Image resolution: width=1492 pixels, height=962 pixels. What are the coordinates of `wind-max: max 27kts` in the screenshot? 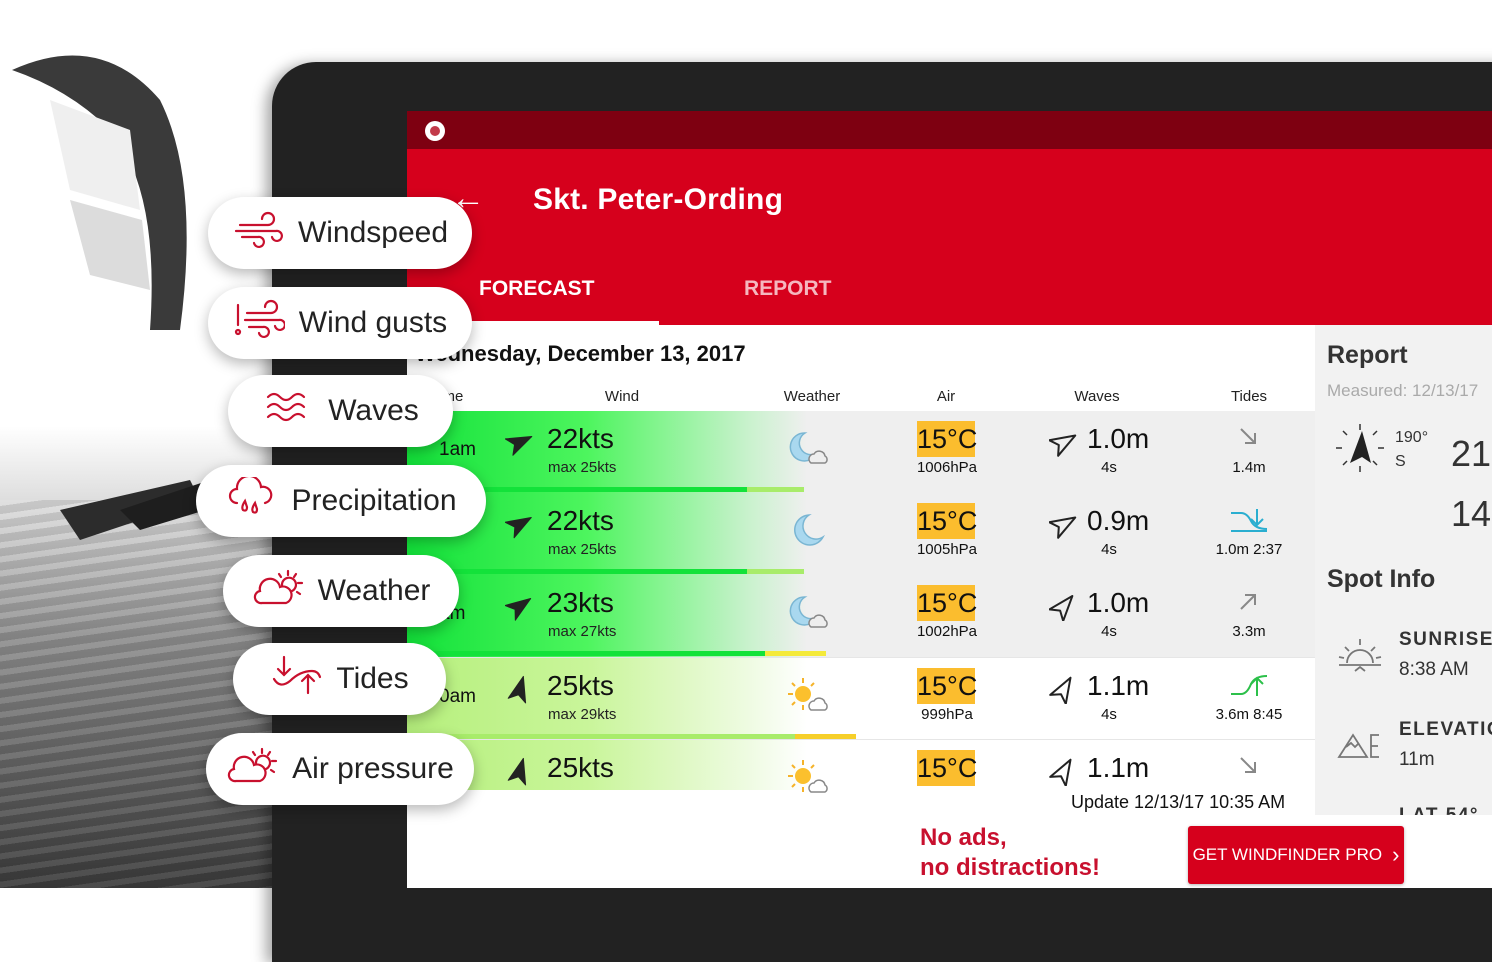 It's located at (582, 631).